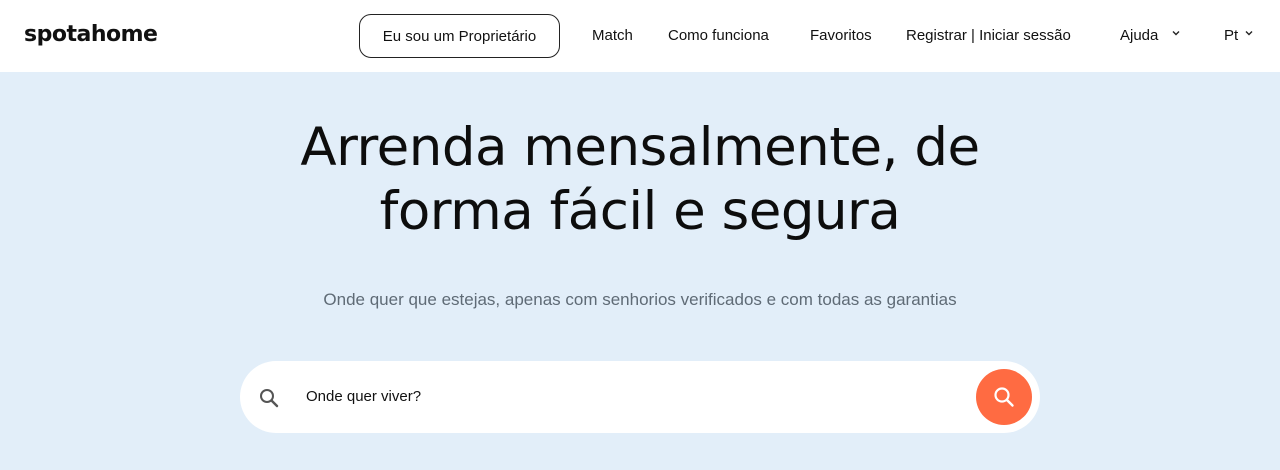 The height and width of the screenshot is (470, 1280). I want to click on search-button, so click(1004, 397).